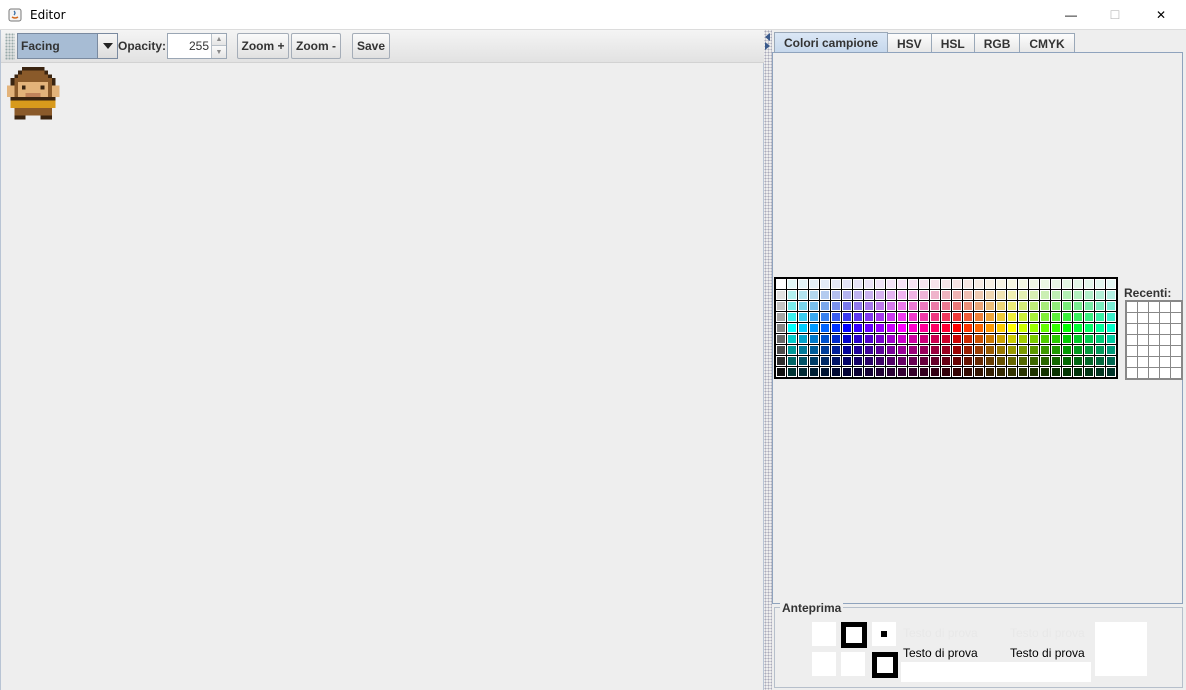 This screenshot has width=1186, height=690. What do you see at coordinates (767, 37) in the screenshot?
I see `collapse-left-icon` at bounding box center [767, 37].